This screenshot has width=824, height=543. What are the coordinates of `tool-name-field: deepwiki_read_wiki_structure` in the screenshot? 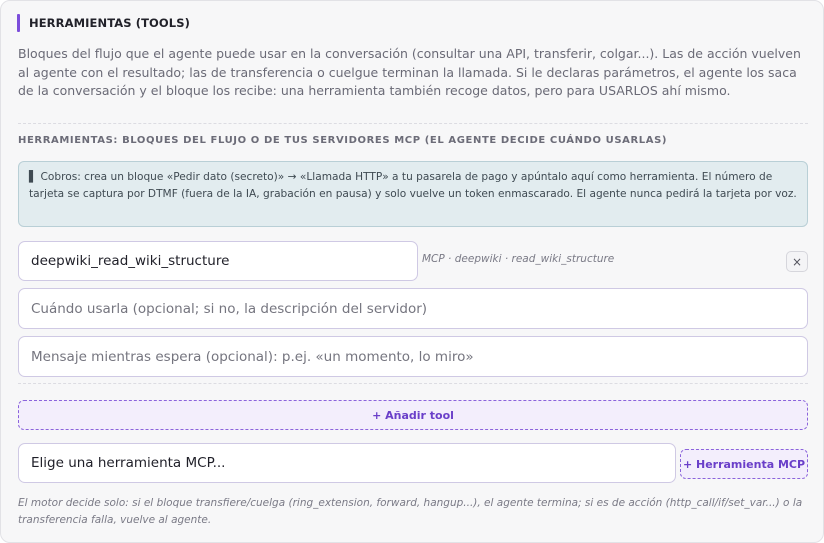 It's located at (218, 261).